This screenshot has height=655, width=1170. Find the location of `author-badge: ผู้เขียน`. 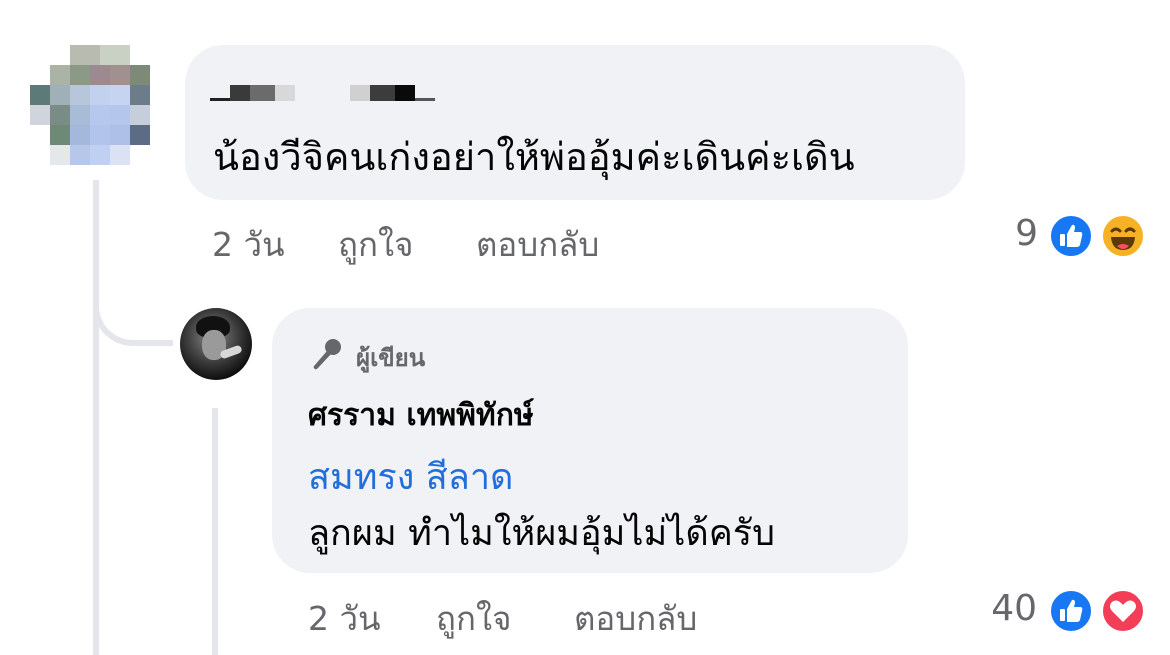

author-badge: ผู้เขียน is located at coordinates (391, 358).